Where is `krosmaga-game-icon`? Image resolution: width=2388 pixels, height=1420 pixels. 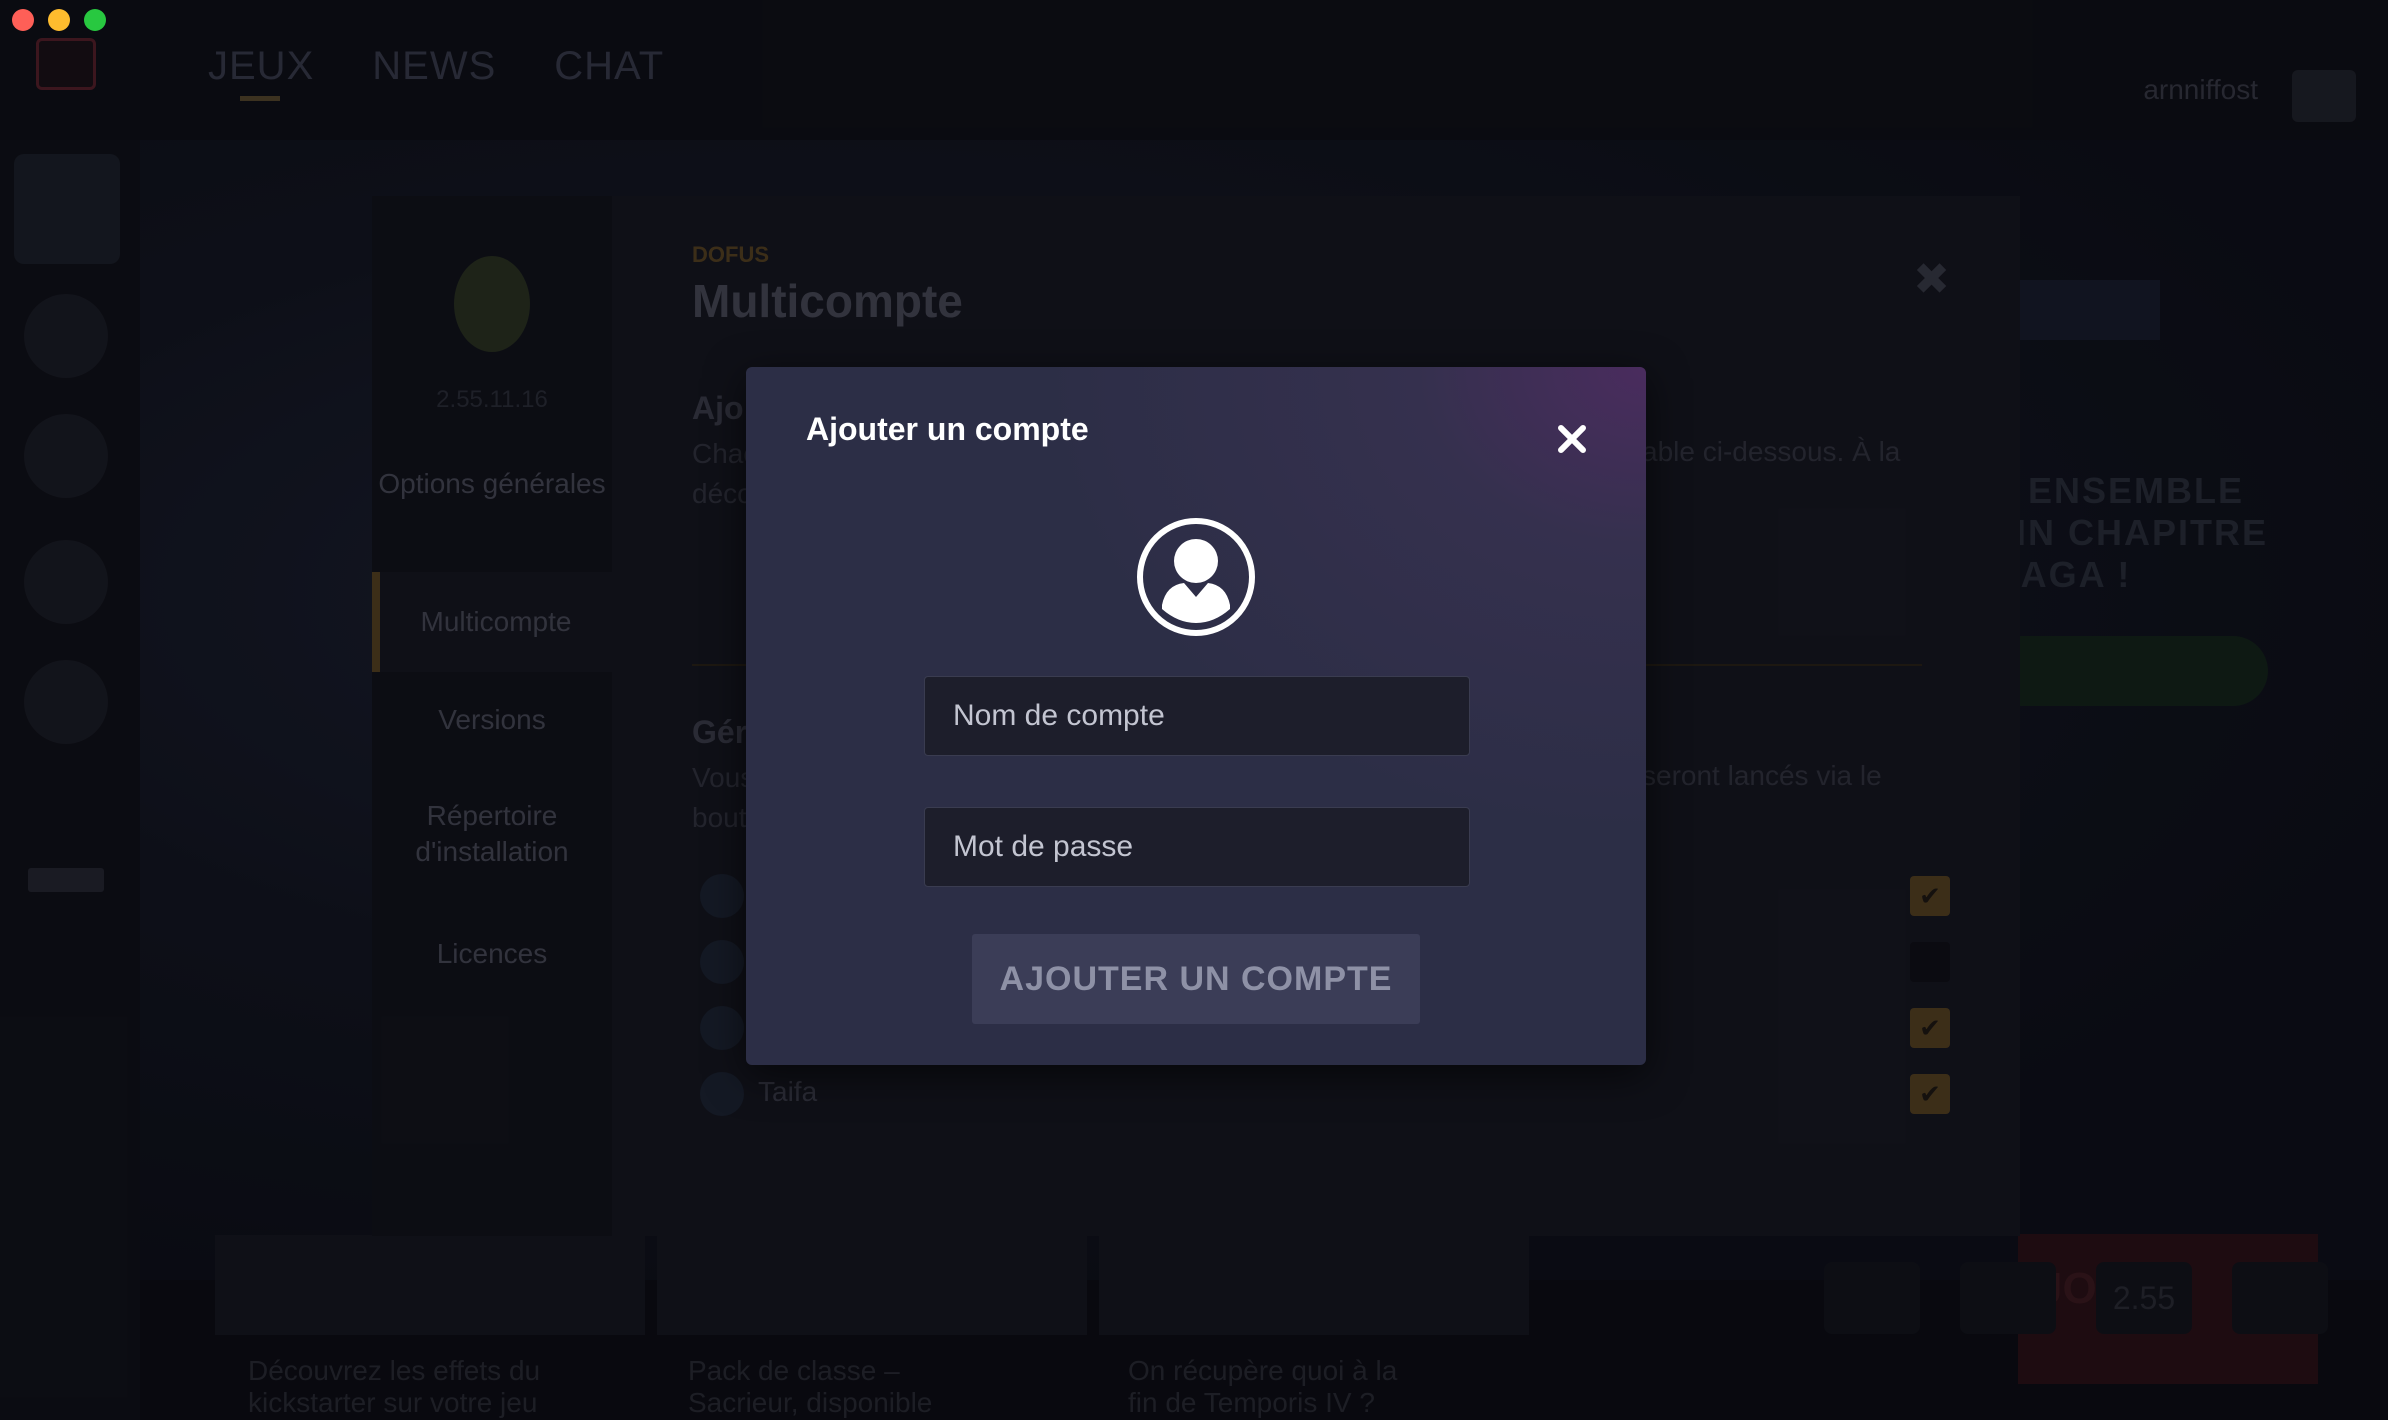 krosmaga-game-icon is located at coordinates (66, 582).